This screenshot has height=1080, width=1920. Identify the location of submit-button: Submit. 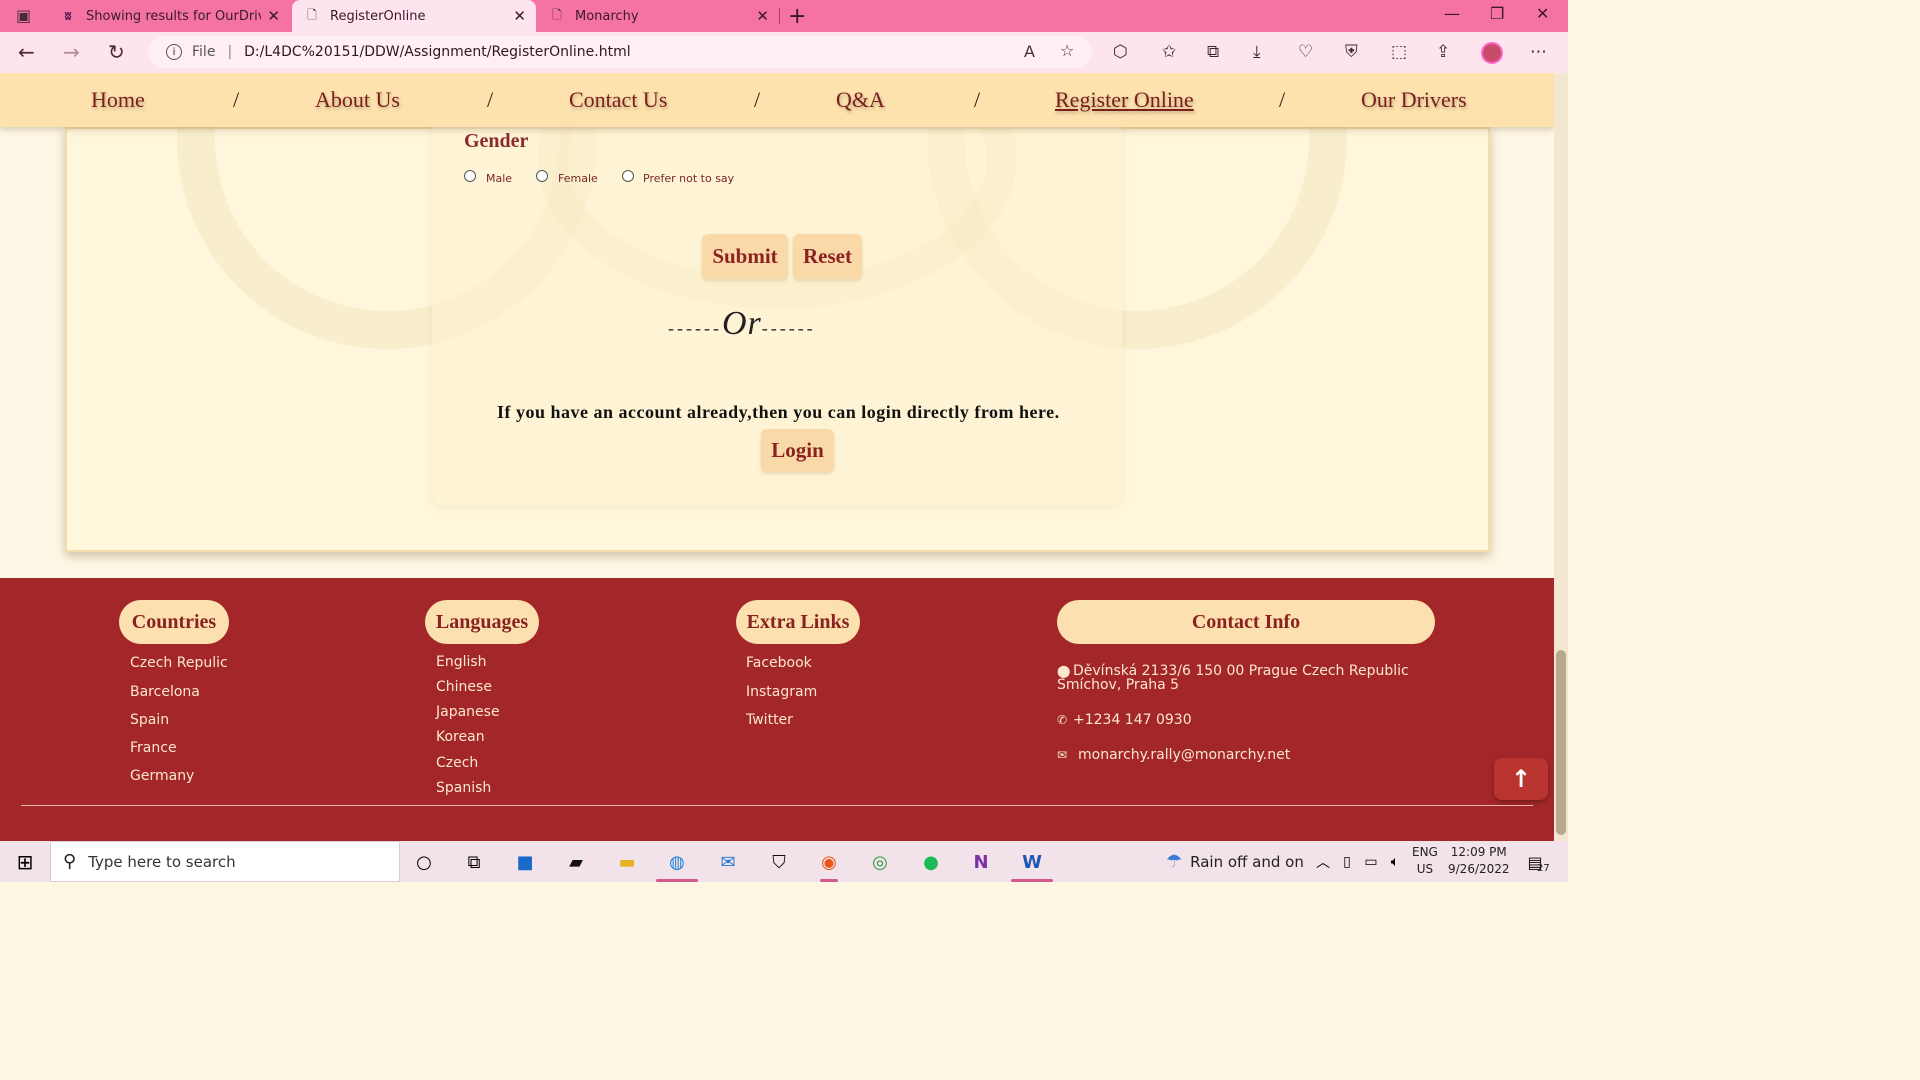
(745, 256).